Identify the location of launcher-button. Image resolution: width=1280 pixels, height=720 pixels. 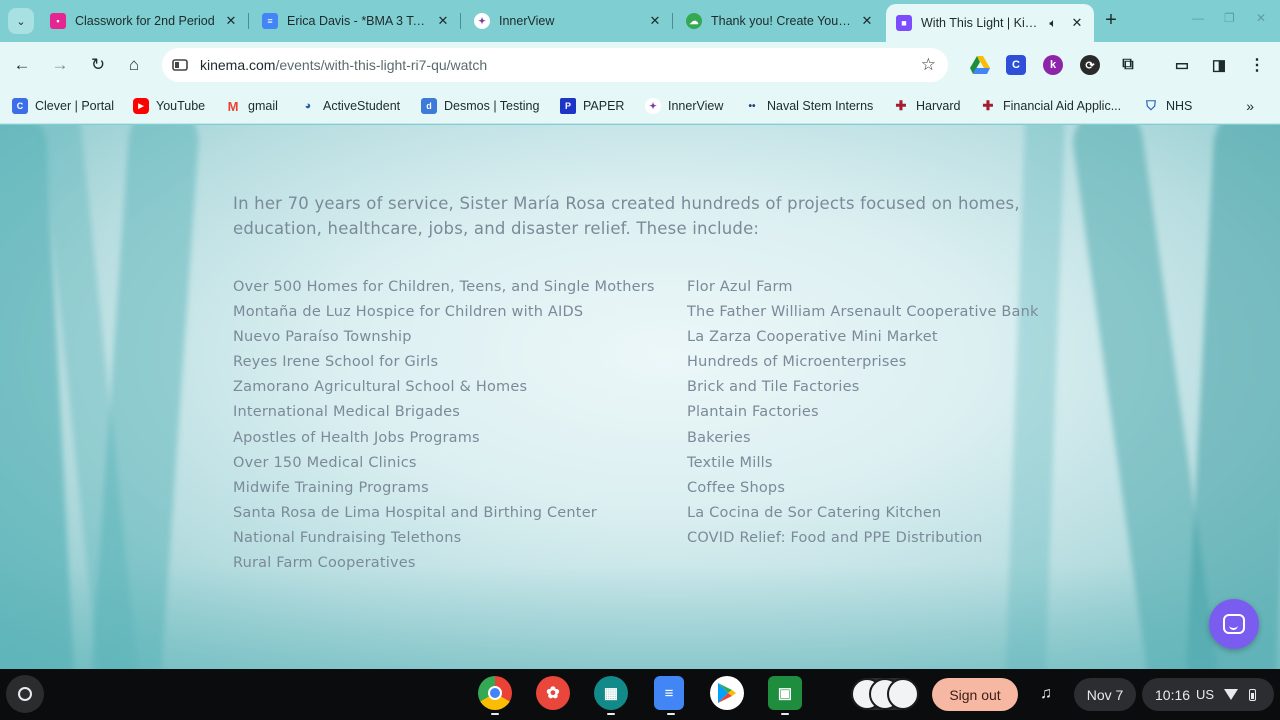
(25, 694).